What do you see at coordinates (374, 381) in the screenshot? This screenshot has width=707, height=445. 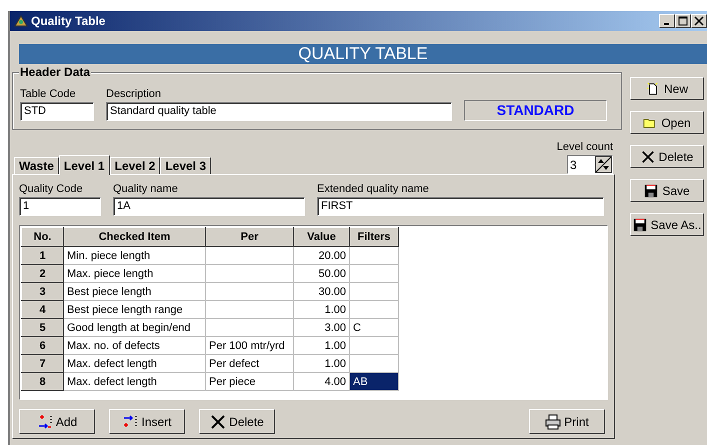 I see `table-cell: AB` at bounding box center [374, 381].